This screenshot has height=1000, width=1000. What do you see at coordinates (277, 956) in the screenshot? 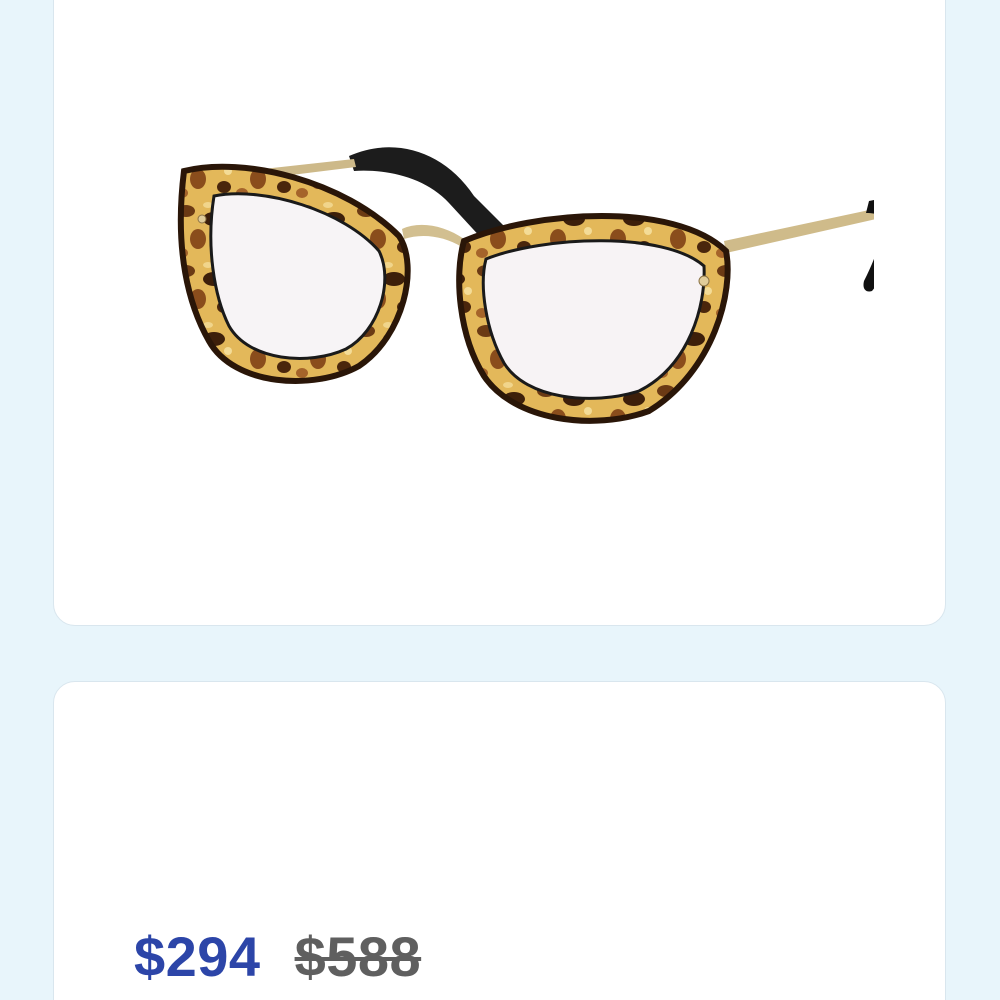
I see `price-row: $294 $588` at bounding box center [277, 956].